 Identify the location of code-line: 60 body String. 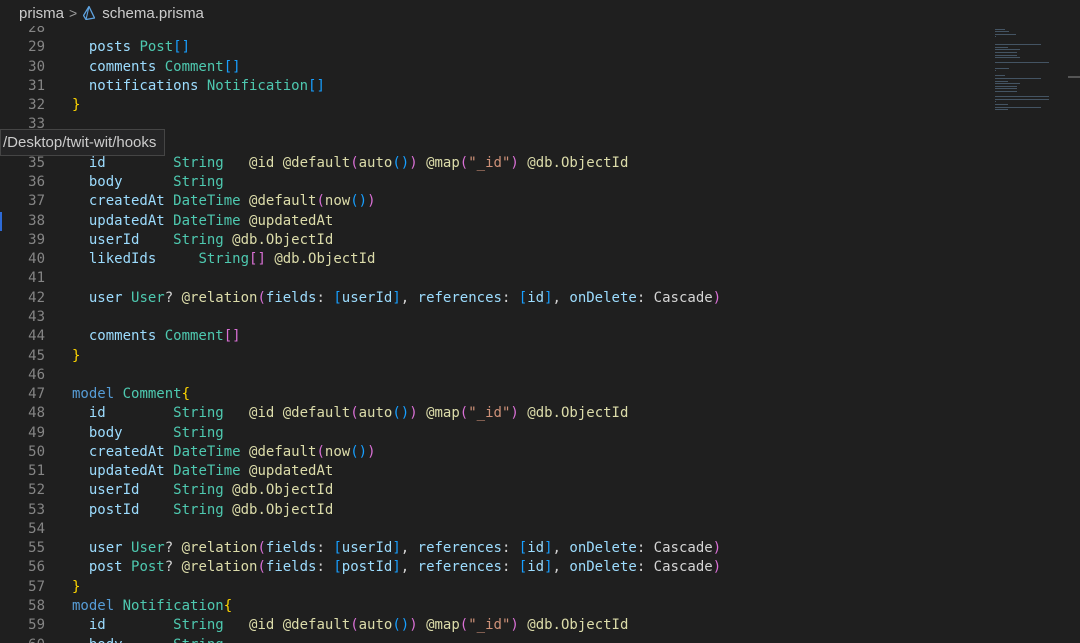
(500, 639).